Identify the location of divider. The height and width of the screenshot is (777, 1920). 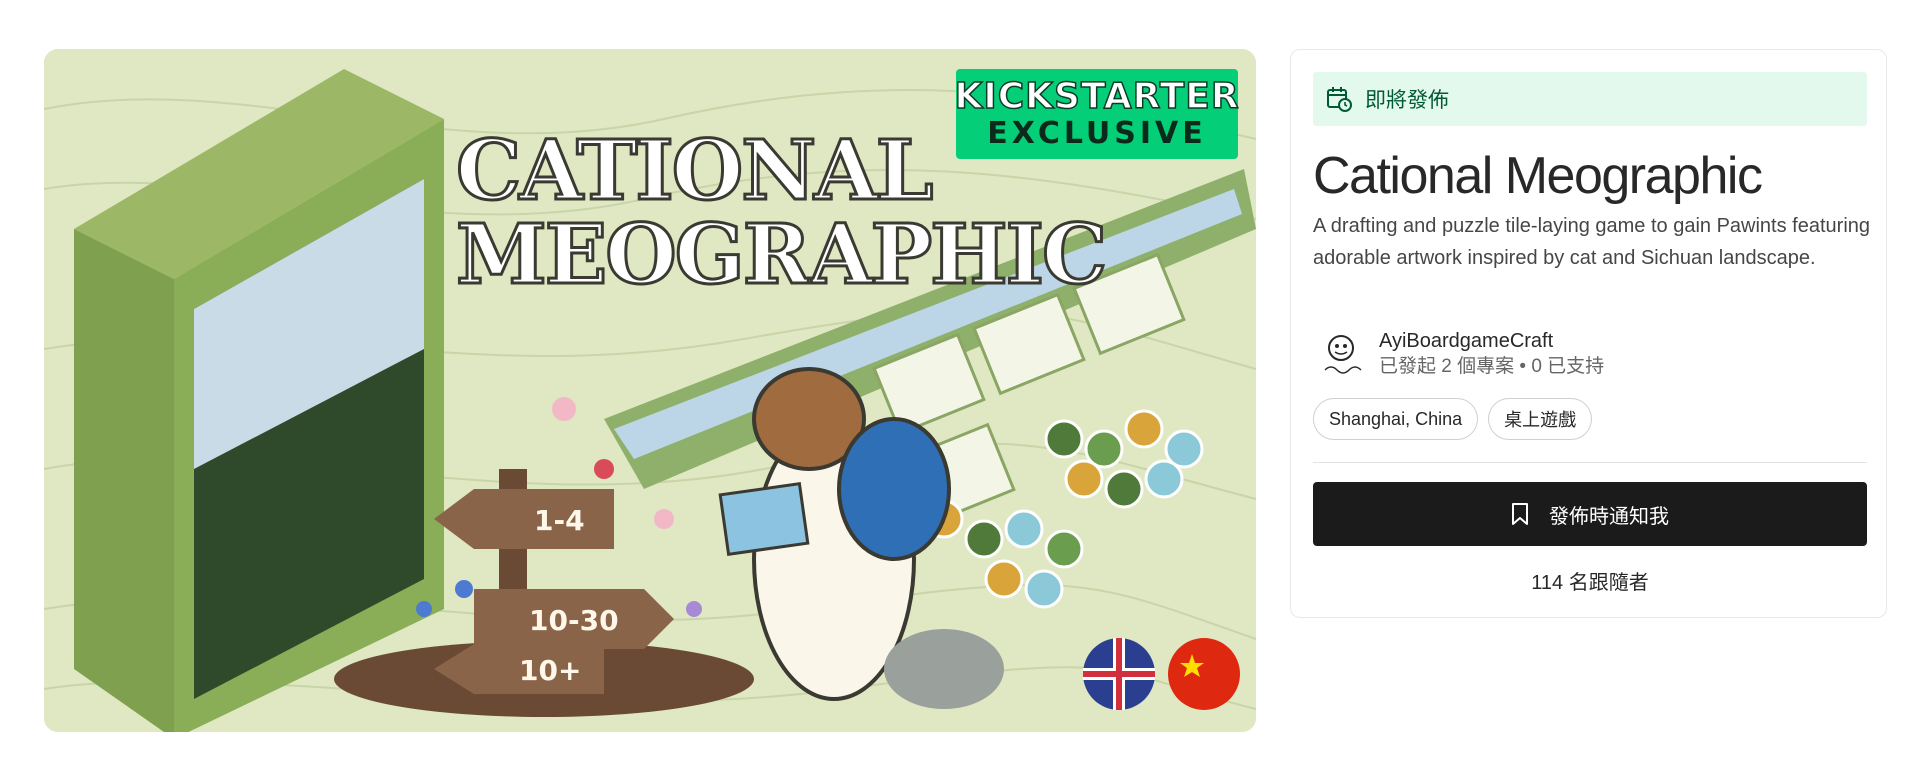
(1590, 462).